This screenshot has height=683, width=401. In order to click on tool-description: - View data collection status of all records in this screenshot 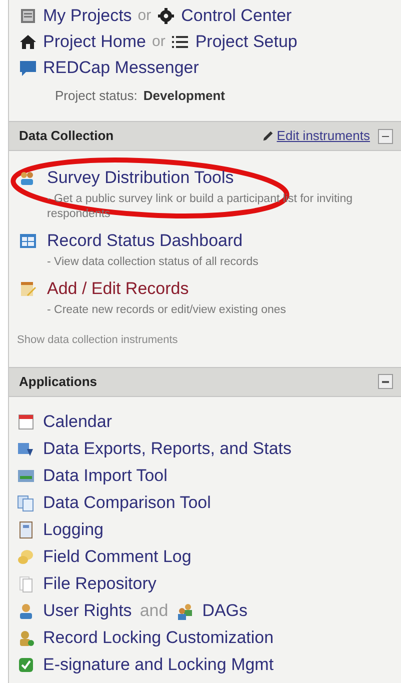, I will do `click(153, 262)`.